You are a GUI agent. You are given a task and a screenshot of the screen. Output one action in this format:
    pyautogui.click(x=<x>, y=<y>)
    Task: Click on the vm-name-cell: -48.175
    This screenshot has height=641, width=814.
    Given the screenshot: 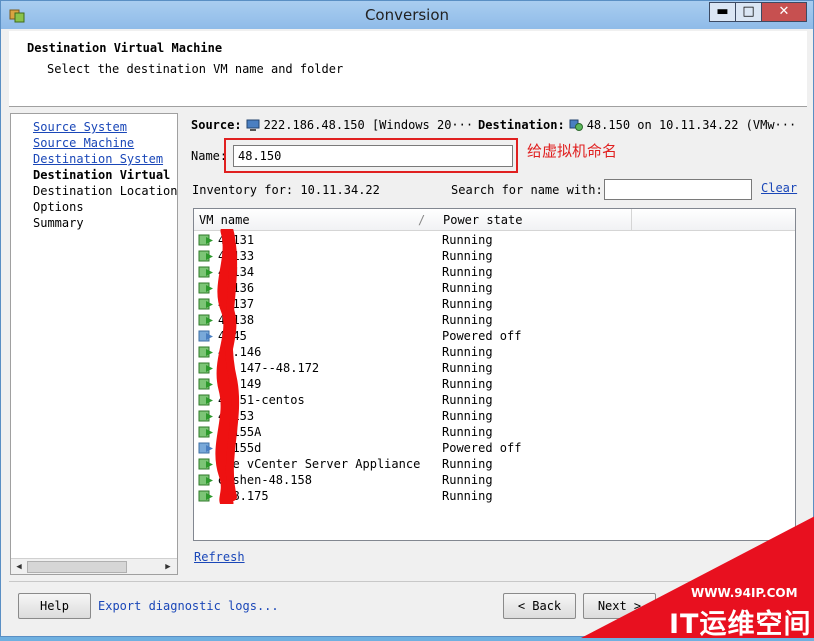 What is the action you would take?
    pyautogui.click(x=243, y=496)
    